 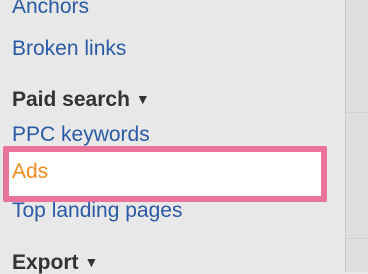 I want to click on sidebar-item-broken-links: Broken links, so click(x=69, y=48).